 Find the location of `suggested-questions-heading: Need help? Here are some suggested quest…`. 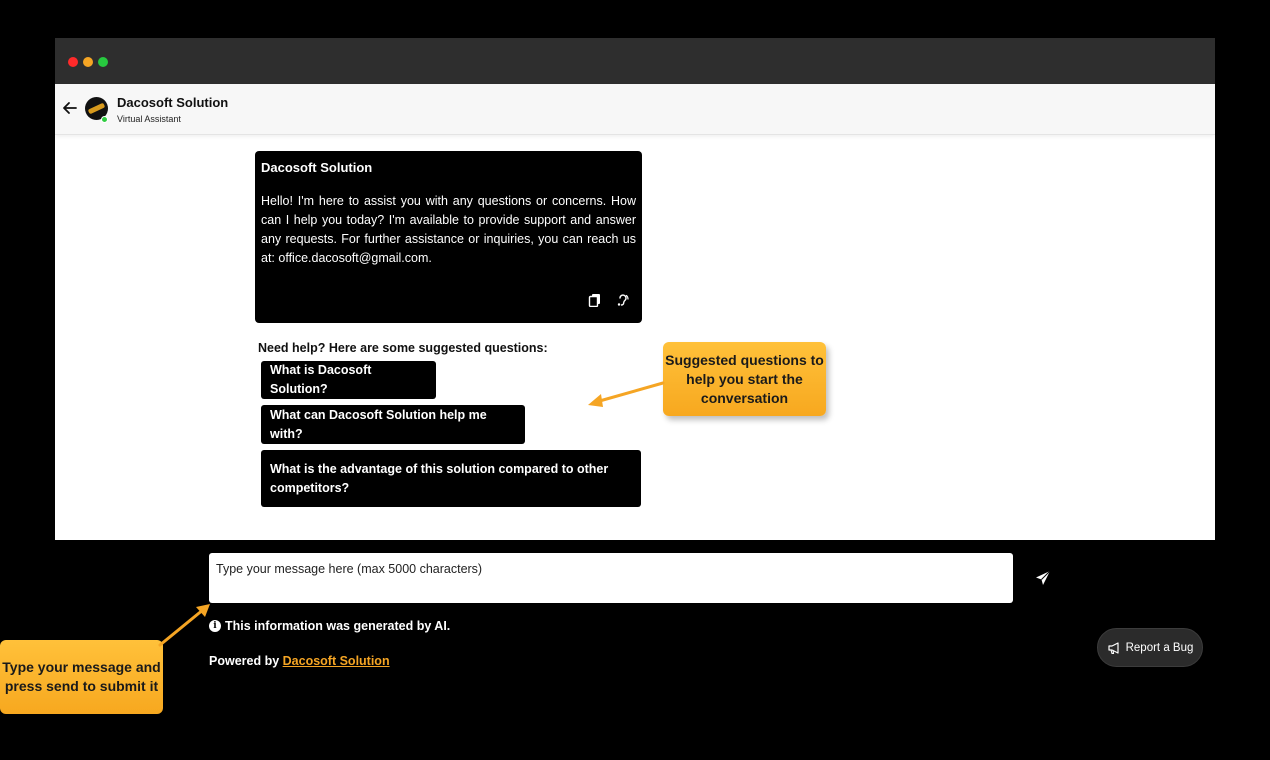

suggested-questions-heading: Need help? Here are some suggested quest… is located at coordinates (403, 348).